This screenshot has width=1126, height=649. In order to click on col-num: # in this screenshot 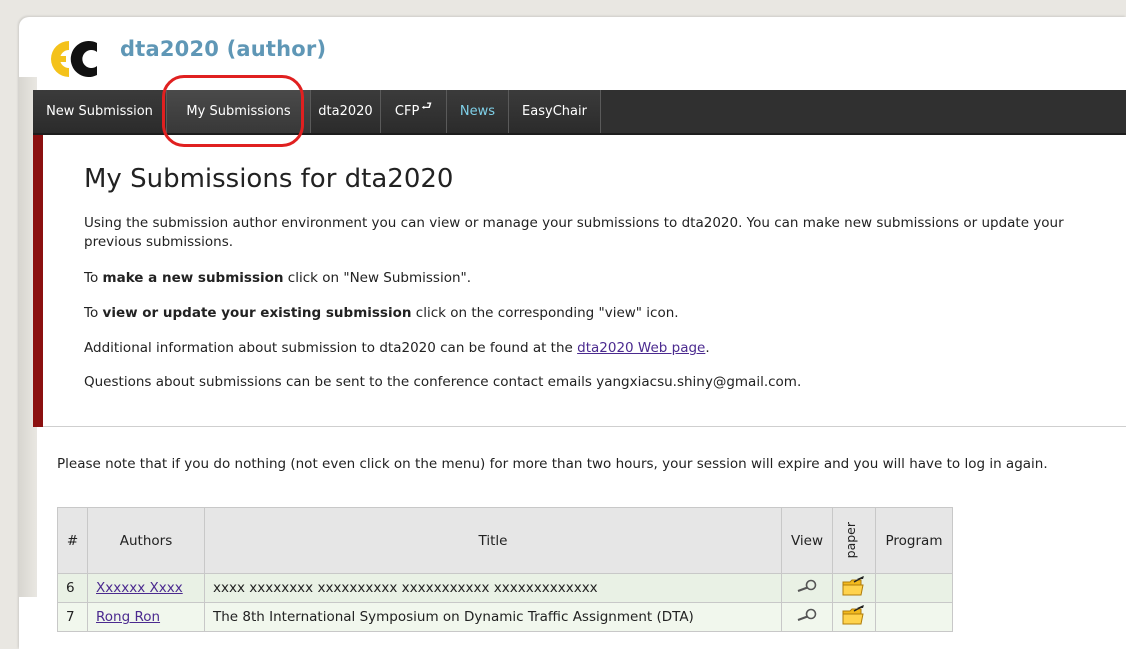, I will do `click(72, 540)`.